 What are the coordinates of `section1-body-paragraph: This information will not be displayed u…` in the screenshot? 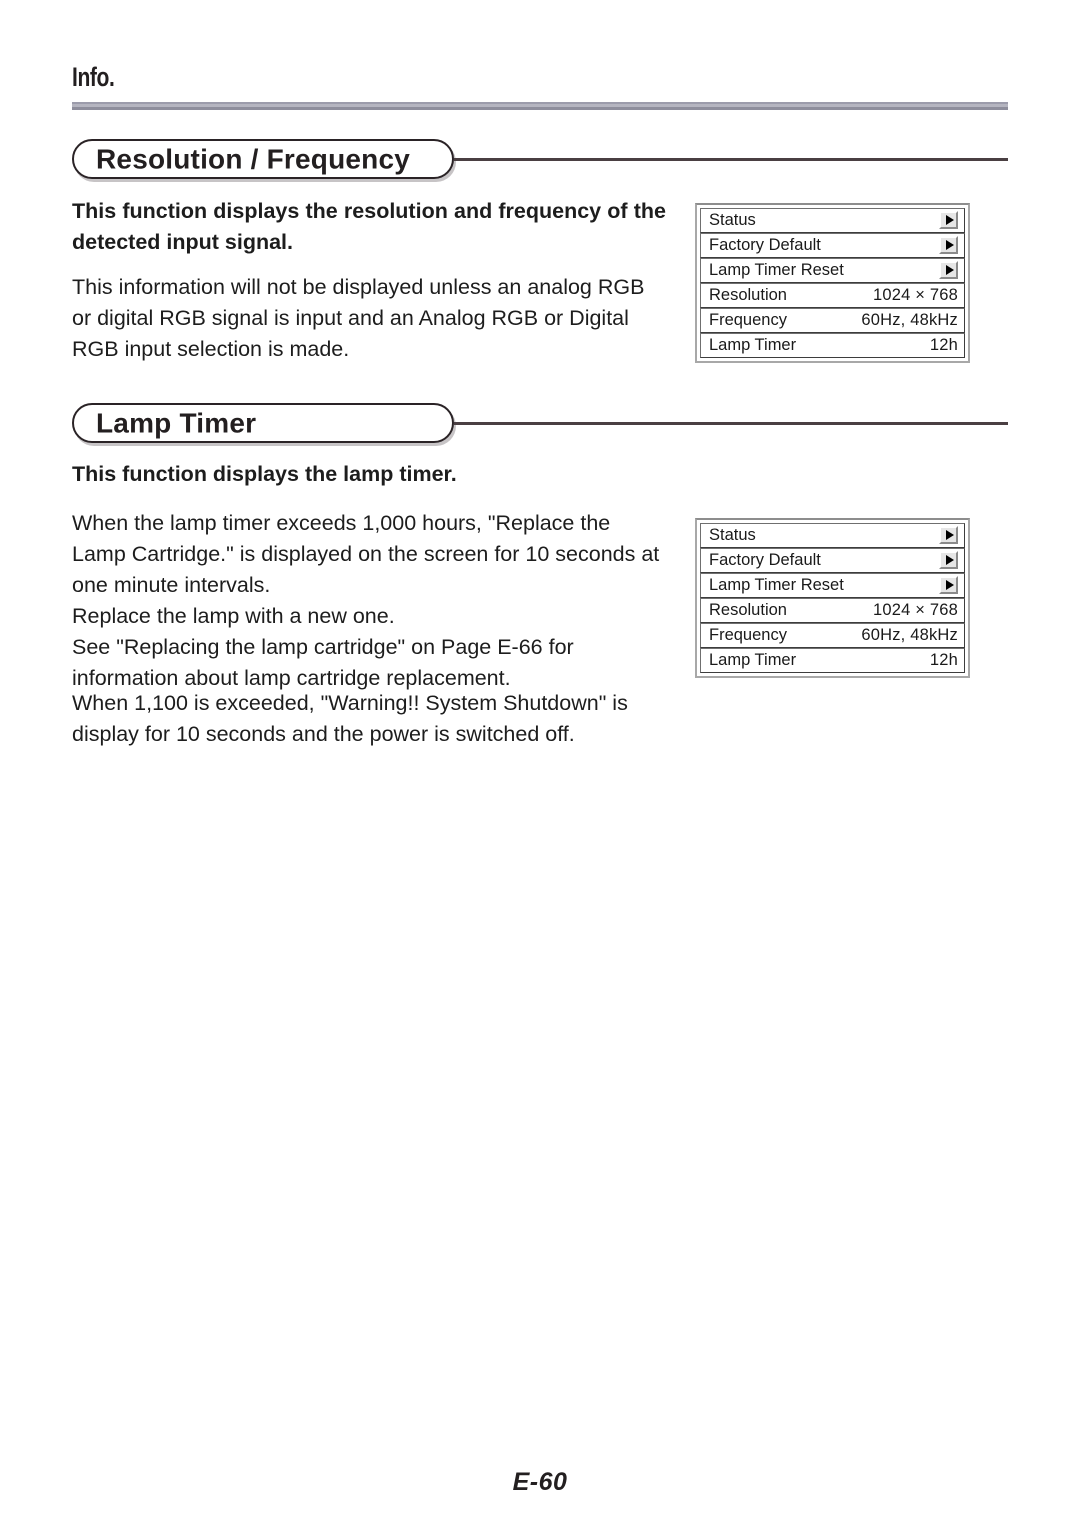 It's located at (358, 318).